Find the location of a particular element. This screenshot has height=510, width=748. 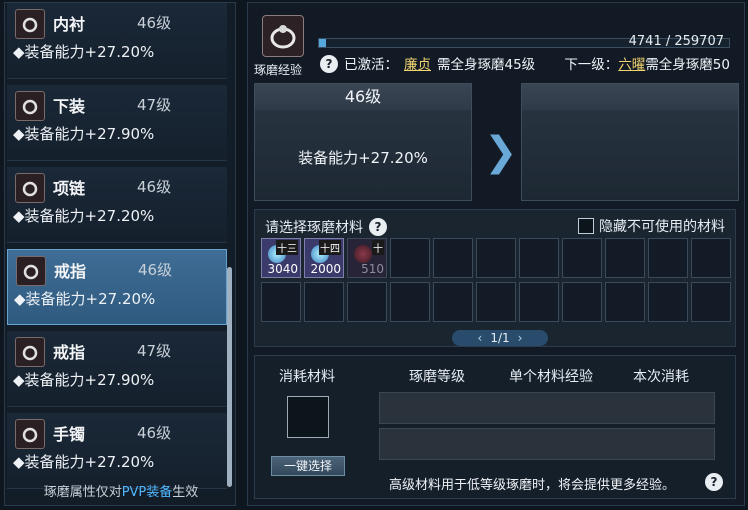

material-tier: 十 is located at coordinates (378, 247).